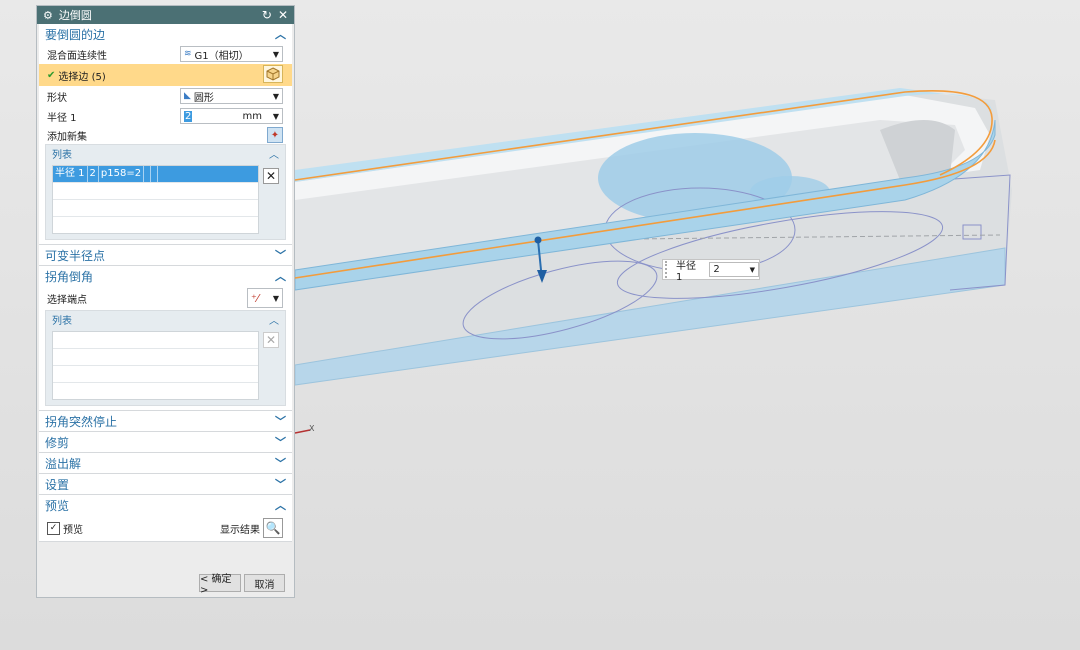 This screenshot has height=650, width=1080. I want to click on edge-selection-cube-icon, so click(273, 74).